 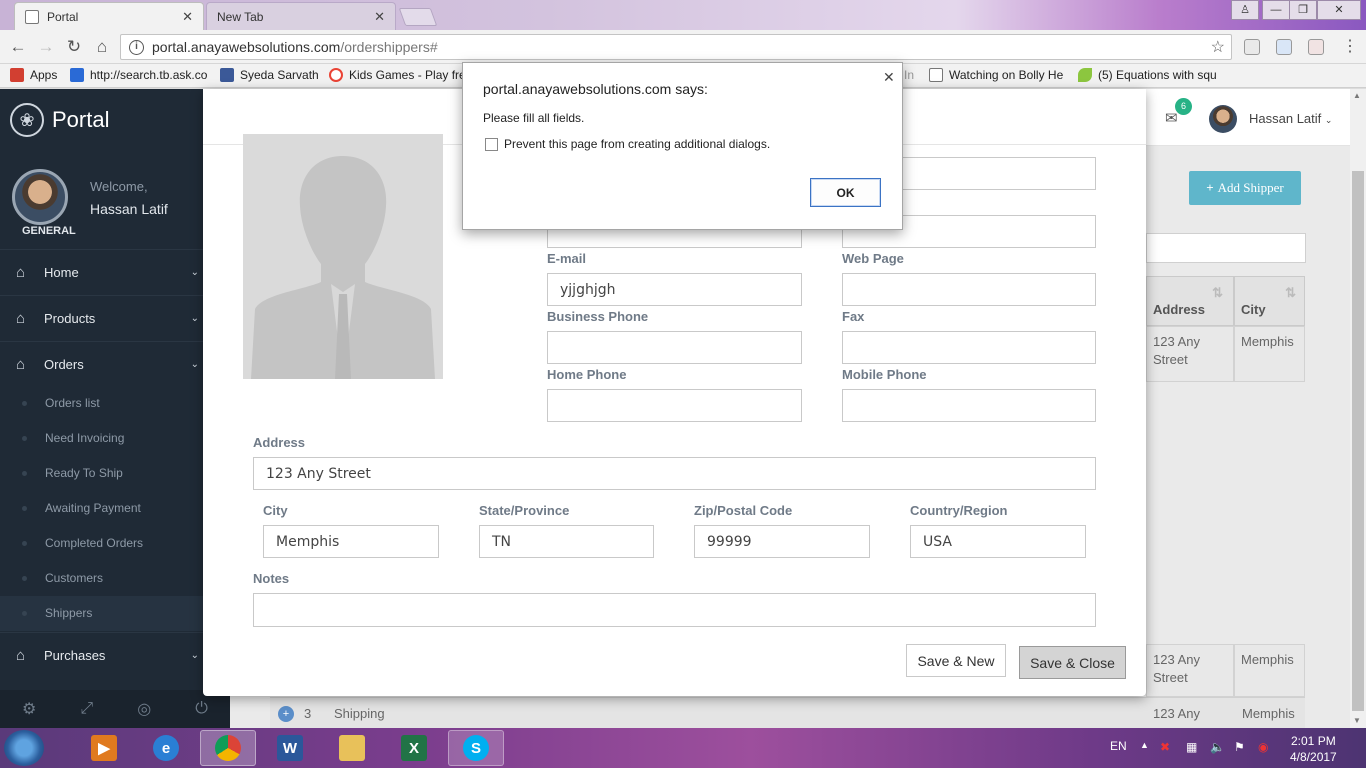 What do you see at coordinates (787, 712) in the screenshot?
I see `table-row: + 3 Shipping 123 Any Memphis` at bounding box center [787, 712].